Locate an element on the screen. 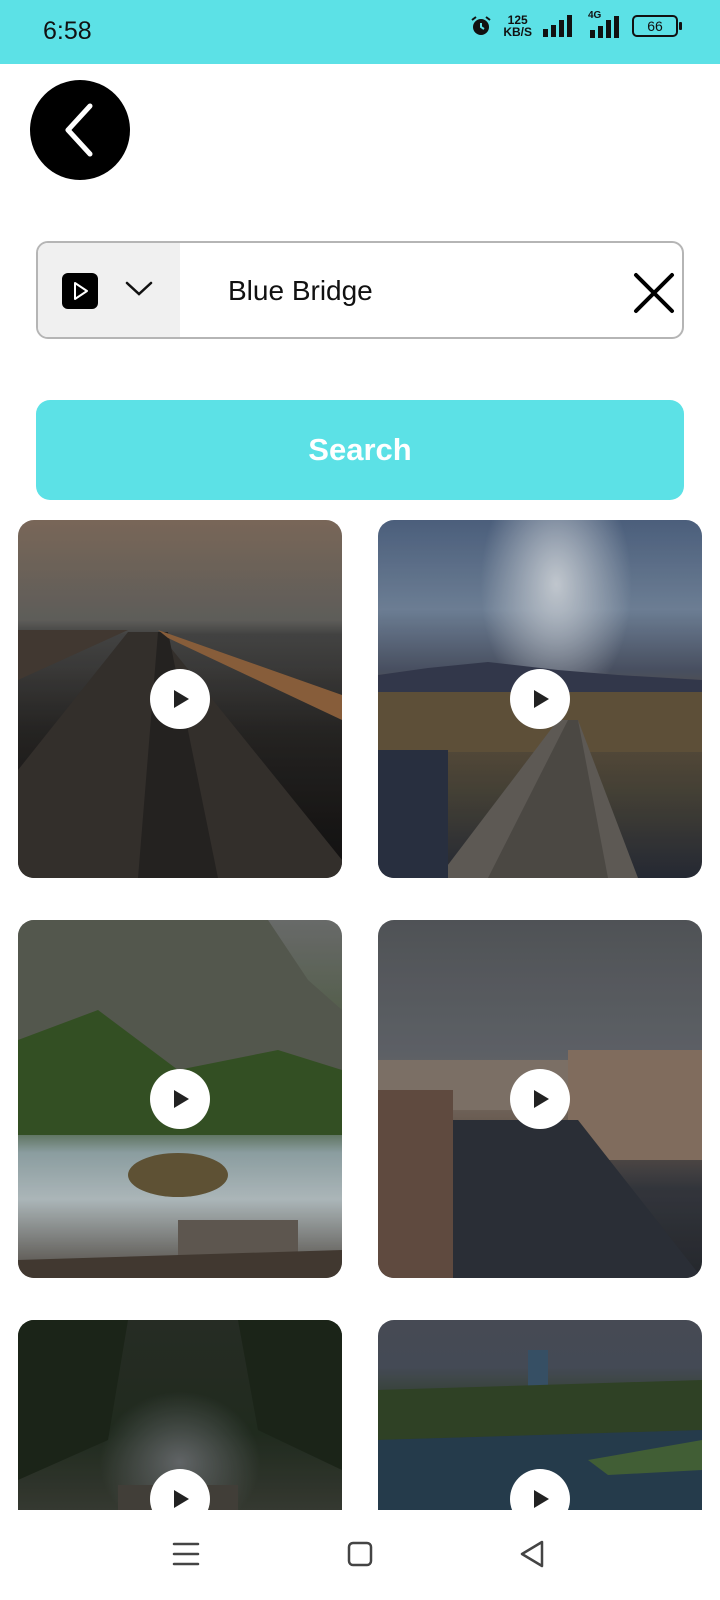 The width and height of the screenshot is (720, 1600). close-icon is located at coordinates (654, 293).